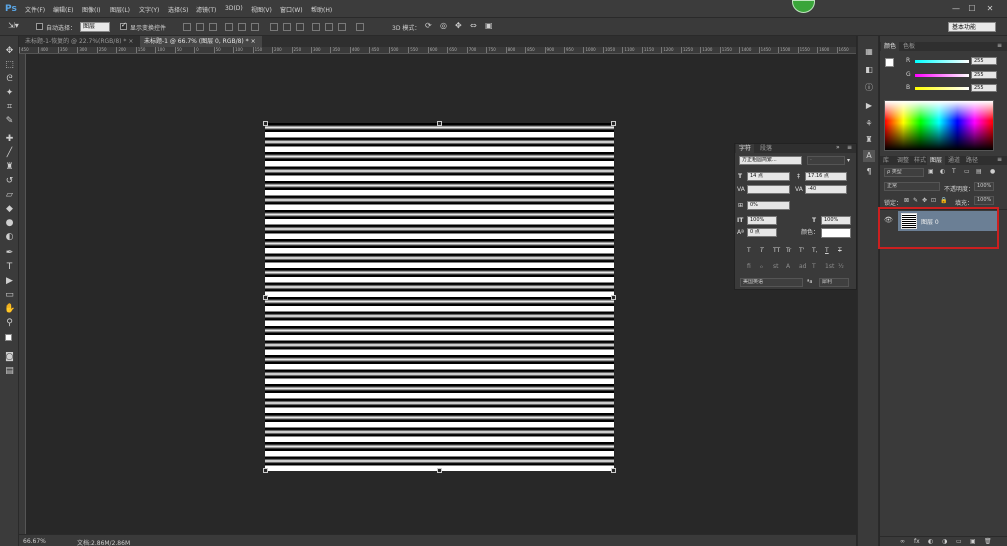 Image resolution: width=1007 pixels, height=546 pixels. What do you see at coordinates (9, 79) in the screenshot?
I see `lasso-icon: ᘓ` at bounding box center [9, 79].